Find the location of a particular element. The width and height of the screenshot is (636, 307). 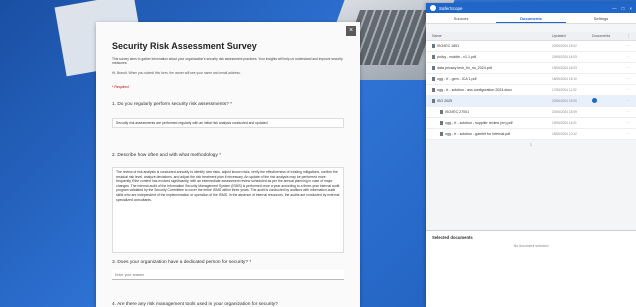

column-documents: Documents is located at coordinates (606, 36).